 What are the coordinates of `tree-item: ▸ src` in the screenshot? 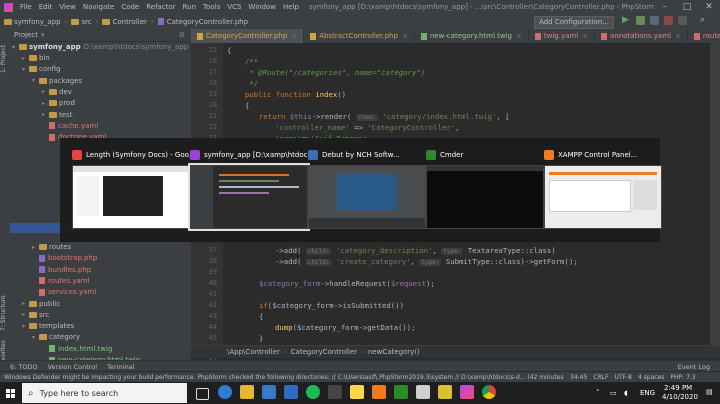 It's located at (35, 315).